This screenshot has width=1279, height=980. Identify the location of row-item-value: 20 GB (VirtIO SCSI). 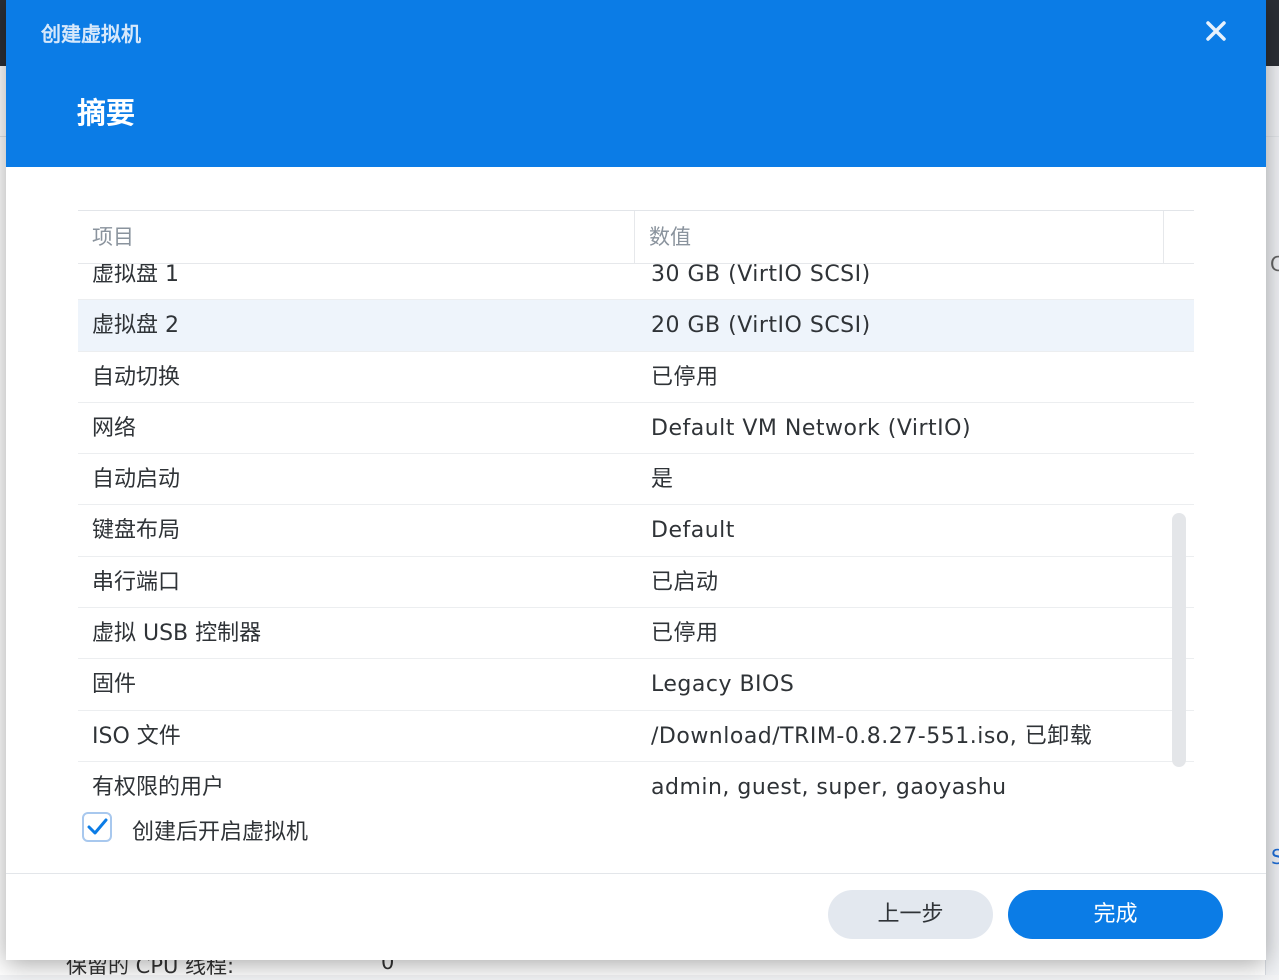
(761, 326).